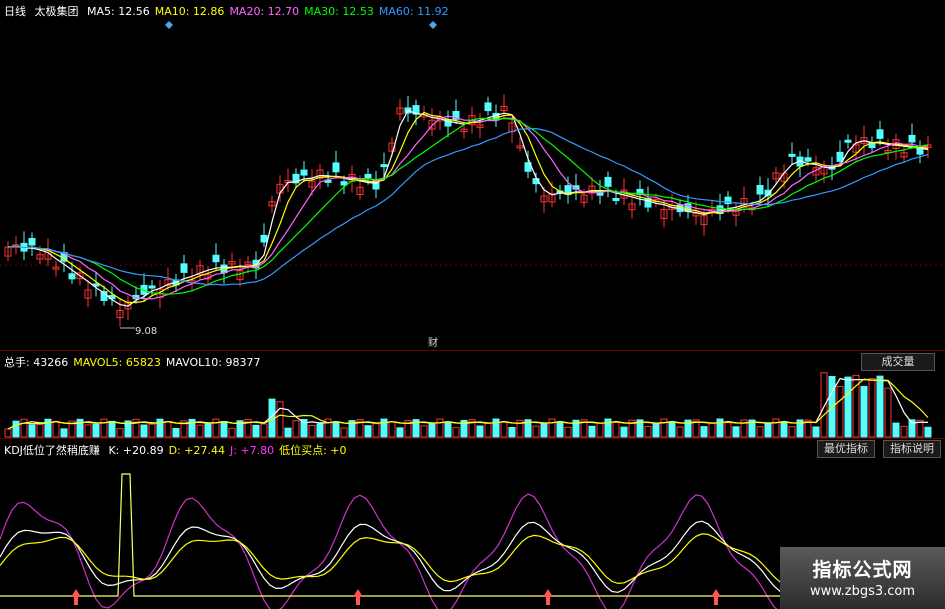 Image resolution: width=945 pixels, height=609 pixels. Describe the element at coordinates (56, 11) in the screenshot. I see `stock-name: 太极集团` at that location.